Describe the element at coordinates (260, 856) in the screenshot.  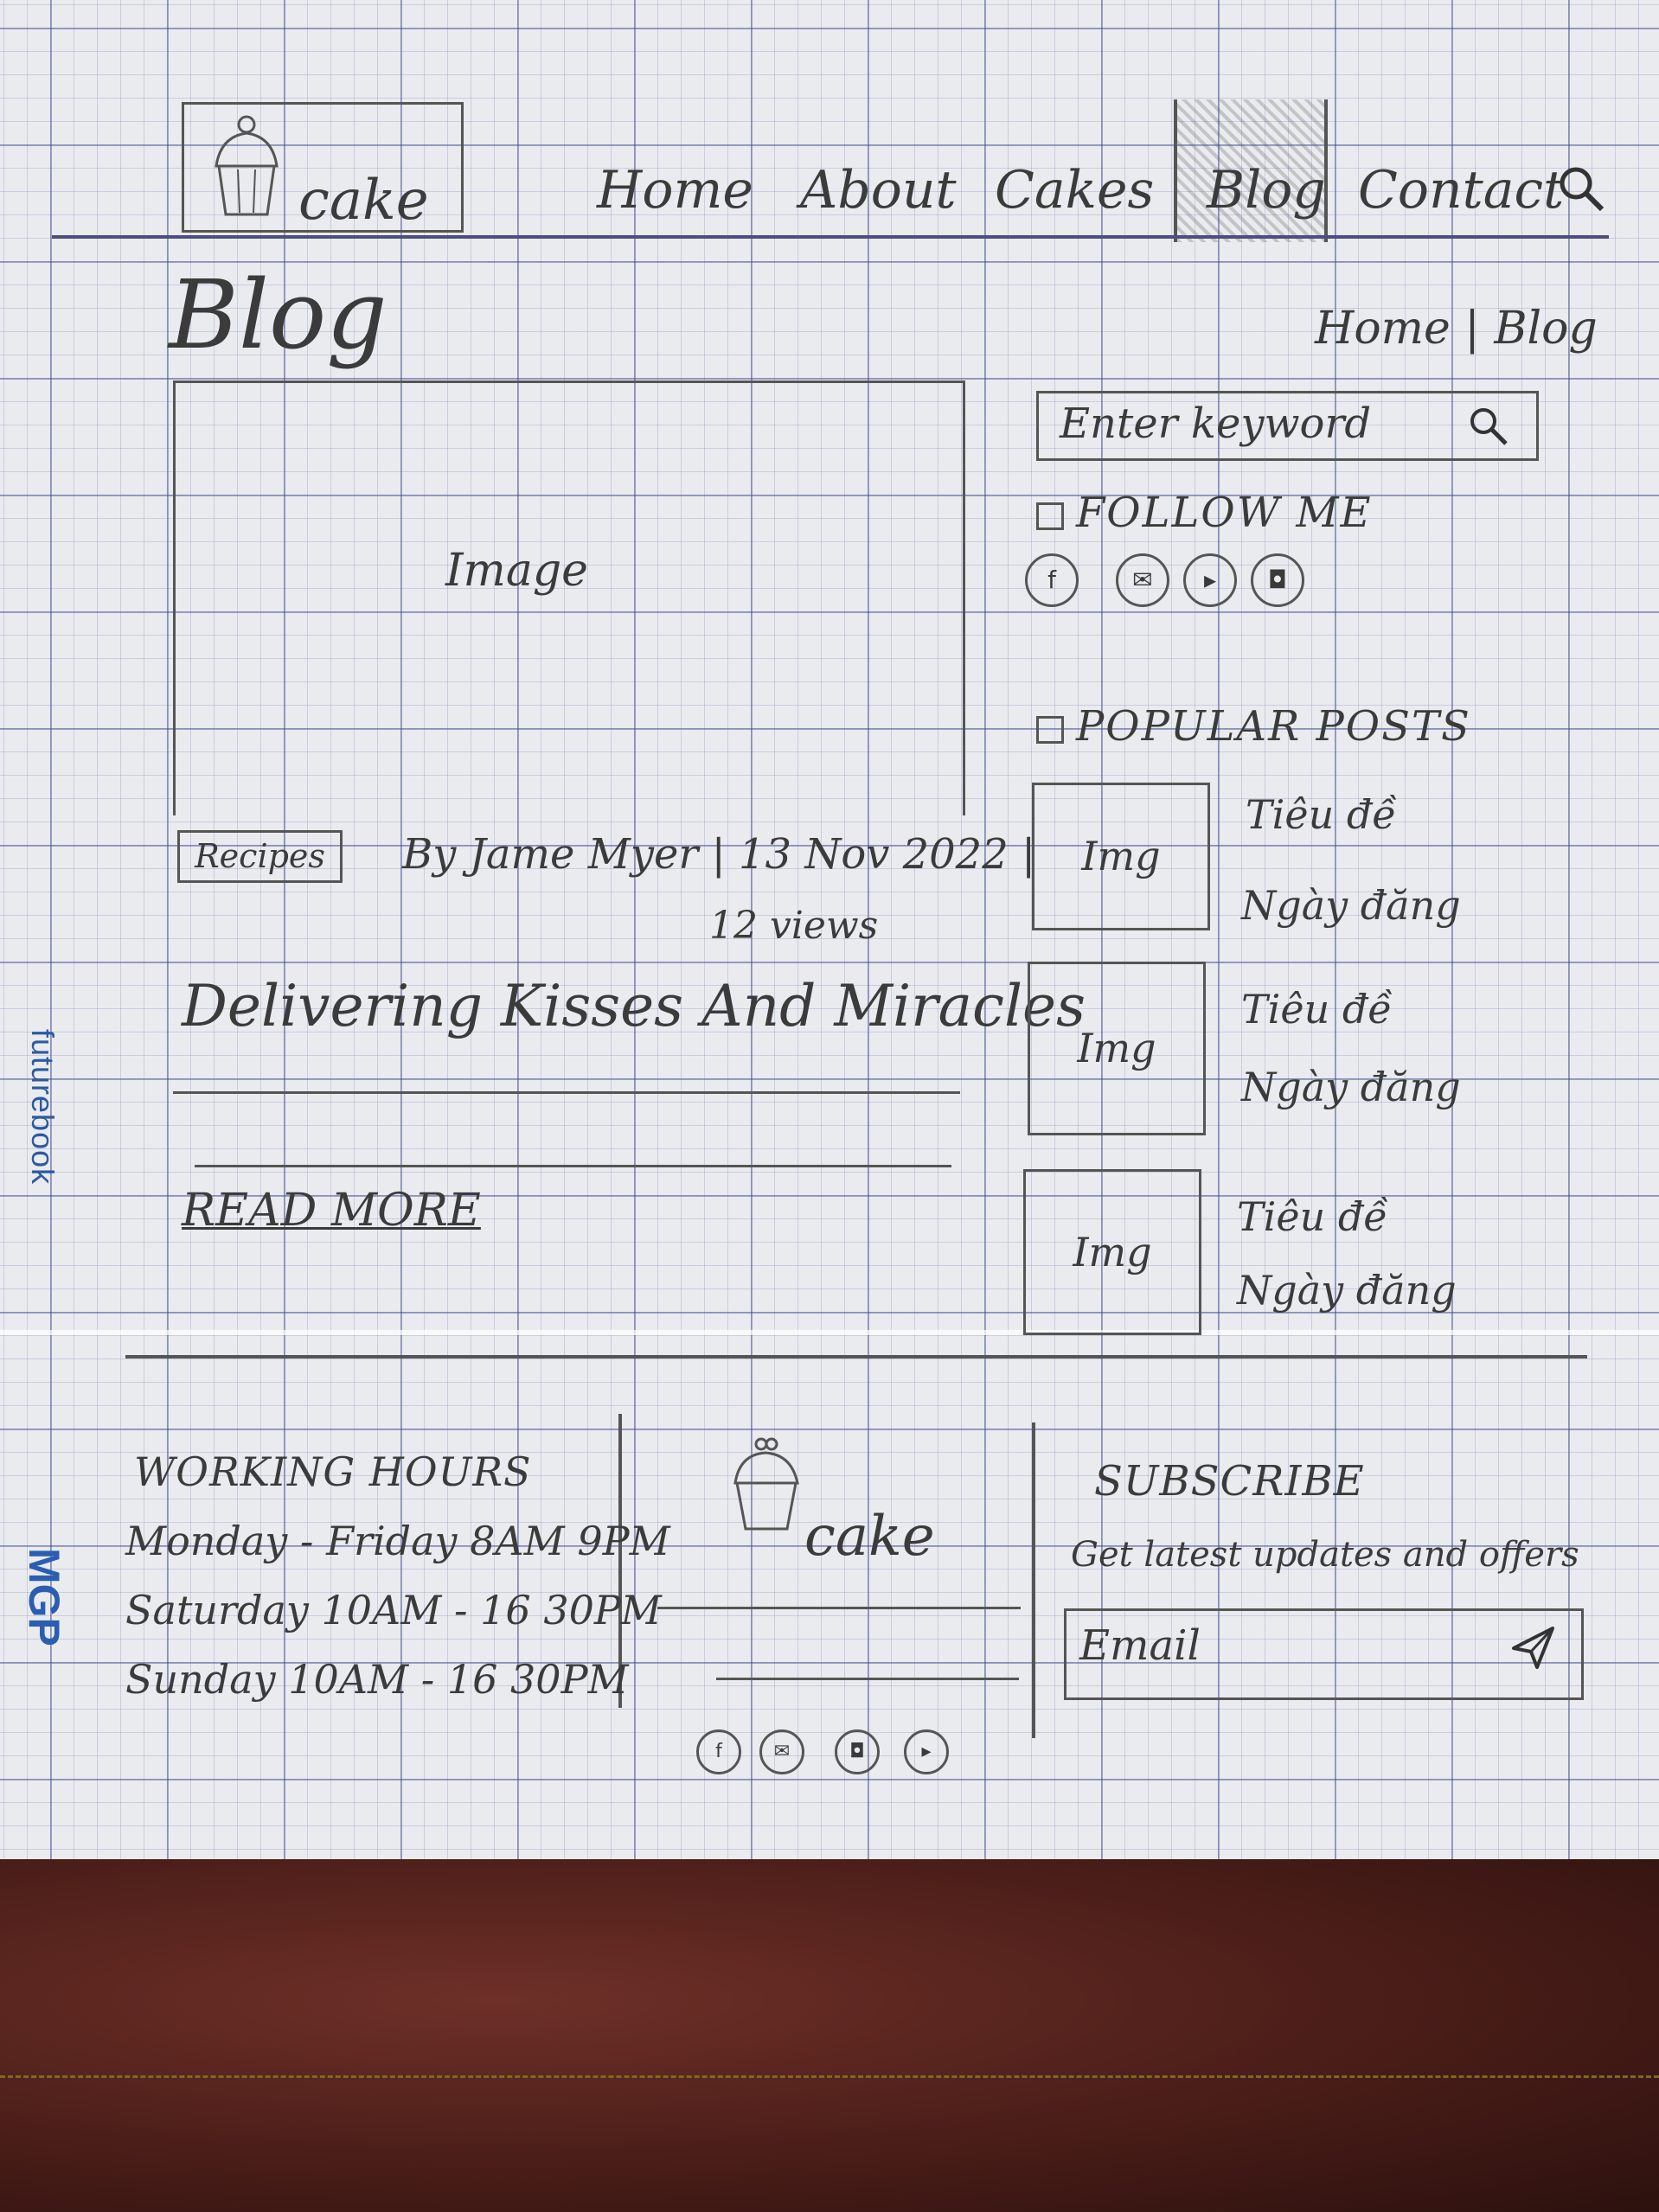
I see `category-tag: Recipes` at that location.